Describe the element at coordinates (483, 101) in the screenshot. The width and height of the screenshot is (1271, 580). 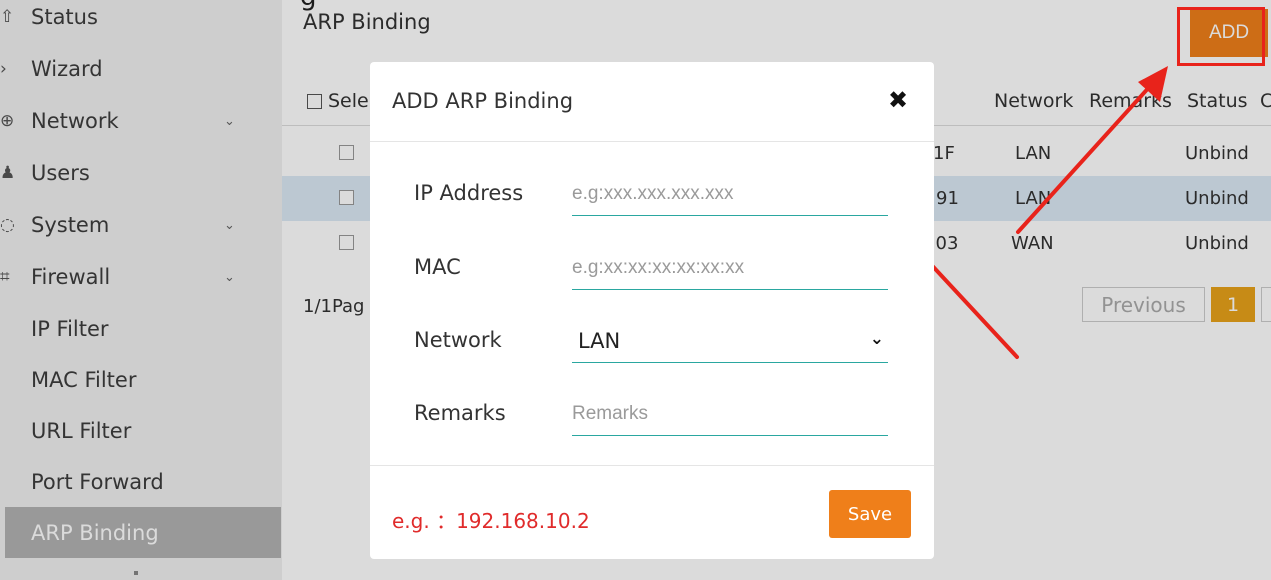
I see `dialog-title: ADD ARP Binding` at that location.